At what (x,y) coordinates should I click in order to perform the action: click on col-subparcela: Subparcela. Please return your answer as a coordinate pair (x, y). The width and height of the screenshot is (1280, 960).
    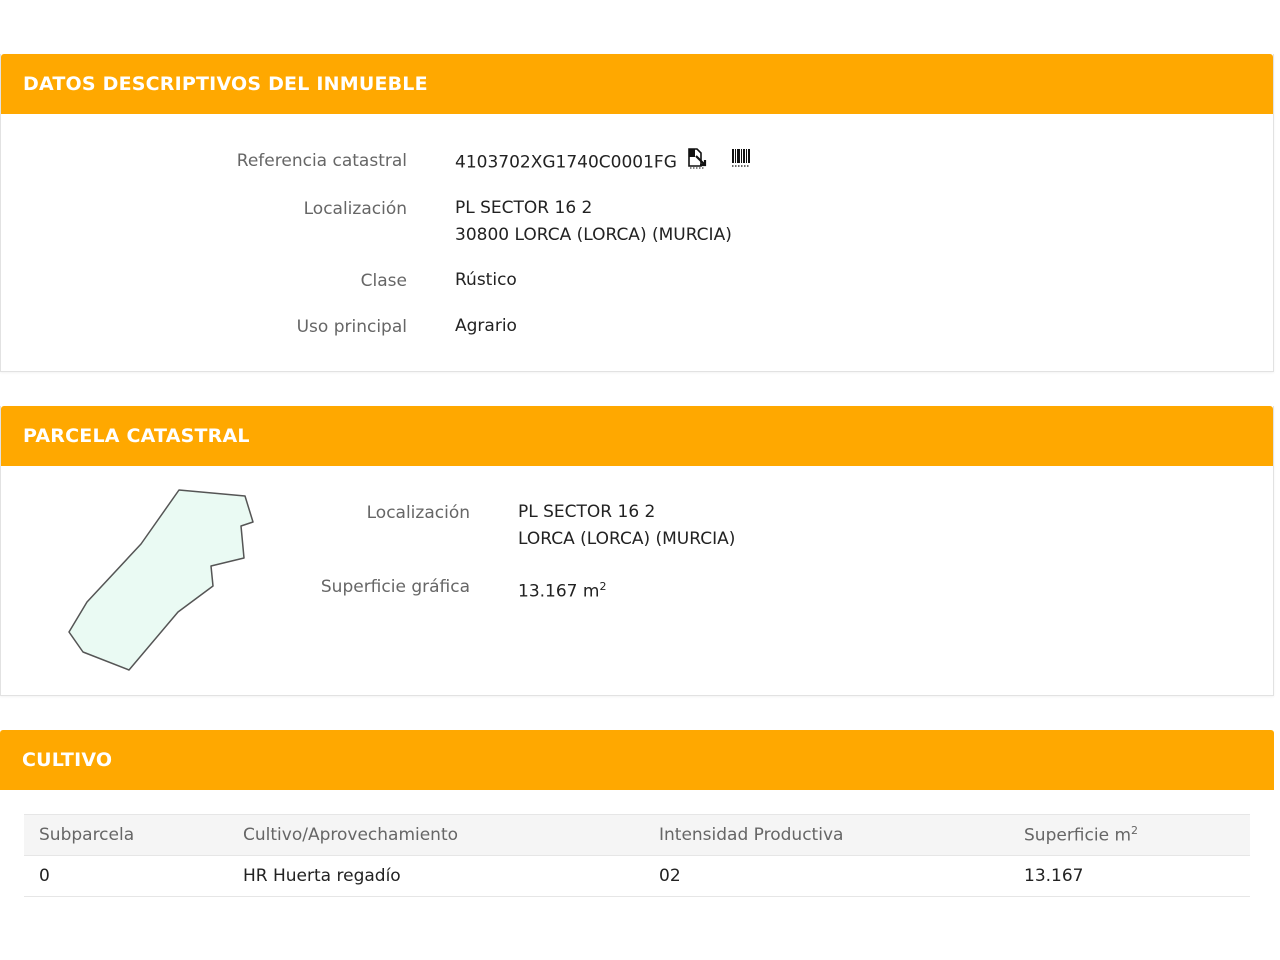
    Looking at the image, I should click on (126, 835).